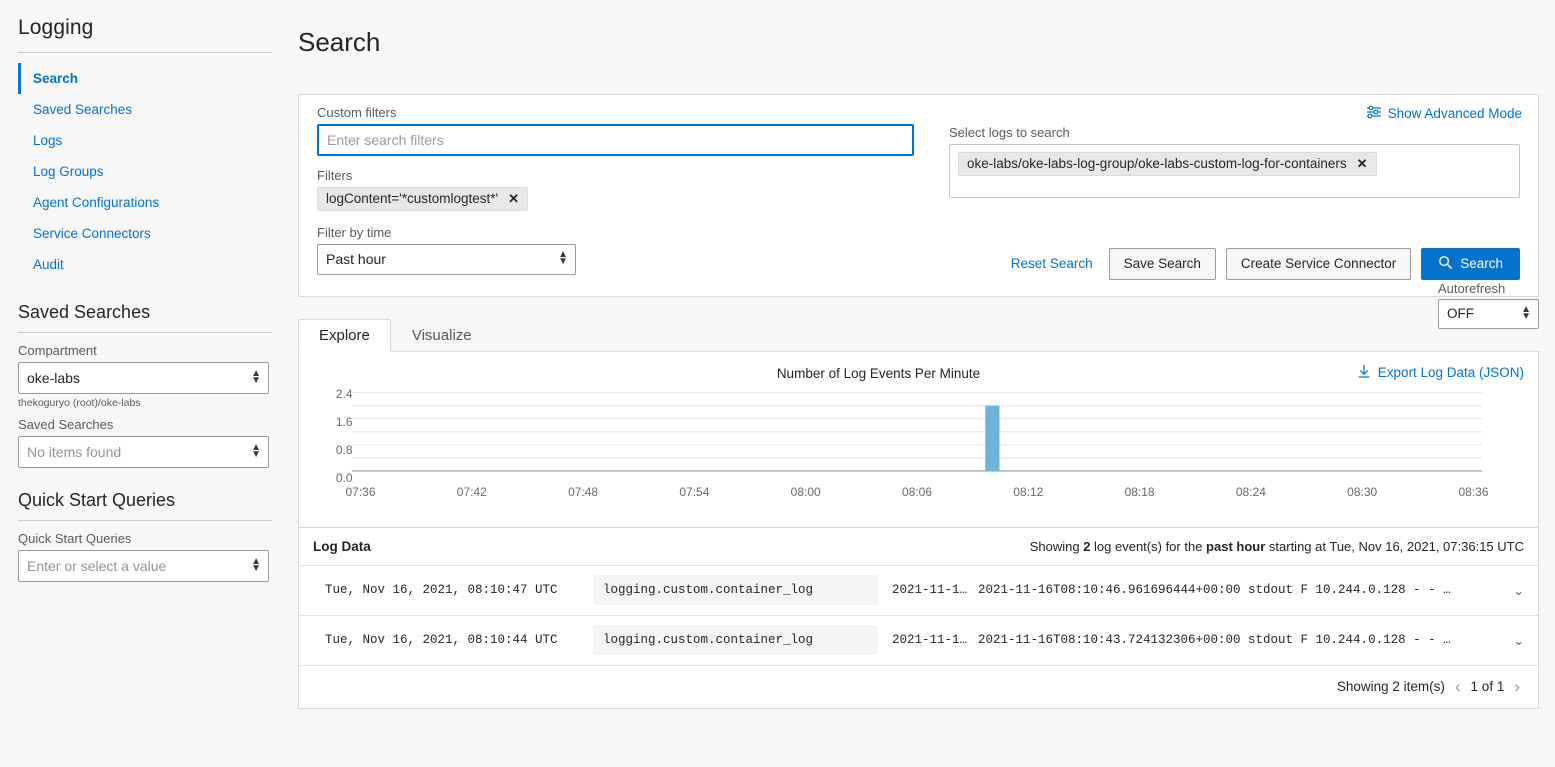 The height and width of the screenshot is (767, 1555). What do you see at coordinates (1481, 264) in the screenshot?
I see `search-button-label: Search` at bounding box center [1481, 264].